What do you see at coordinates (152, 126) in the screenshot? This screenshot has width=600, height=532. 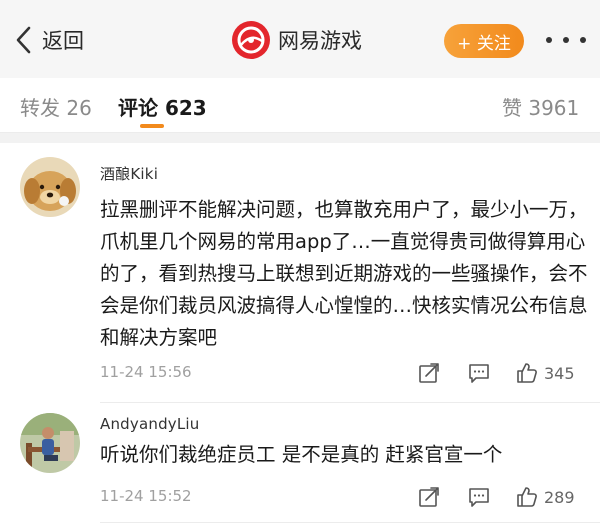 I see `active-tab-indicator` at bounding box center [152, 126].